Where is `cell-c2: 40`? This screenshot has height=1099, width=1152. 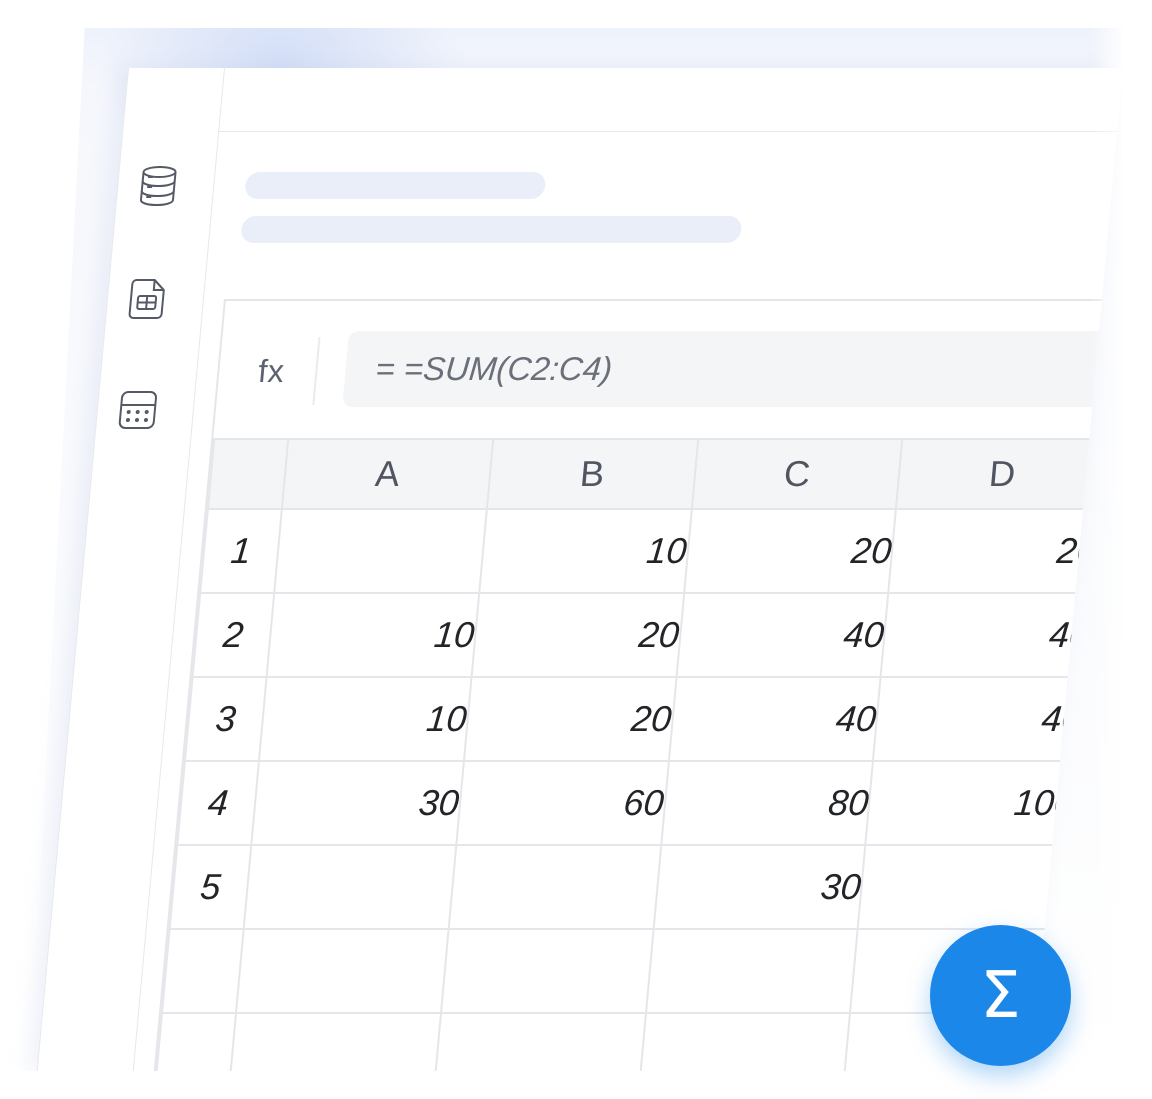 cell-c2: 40 is located at coordinates (782, 635).